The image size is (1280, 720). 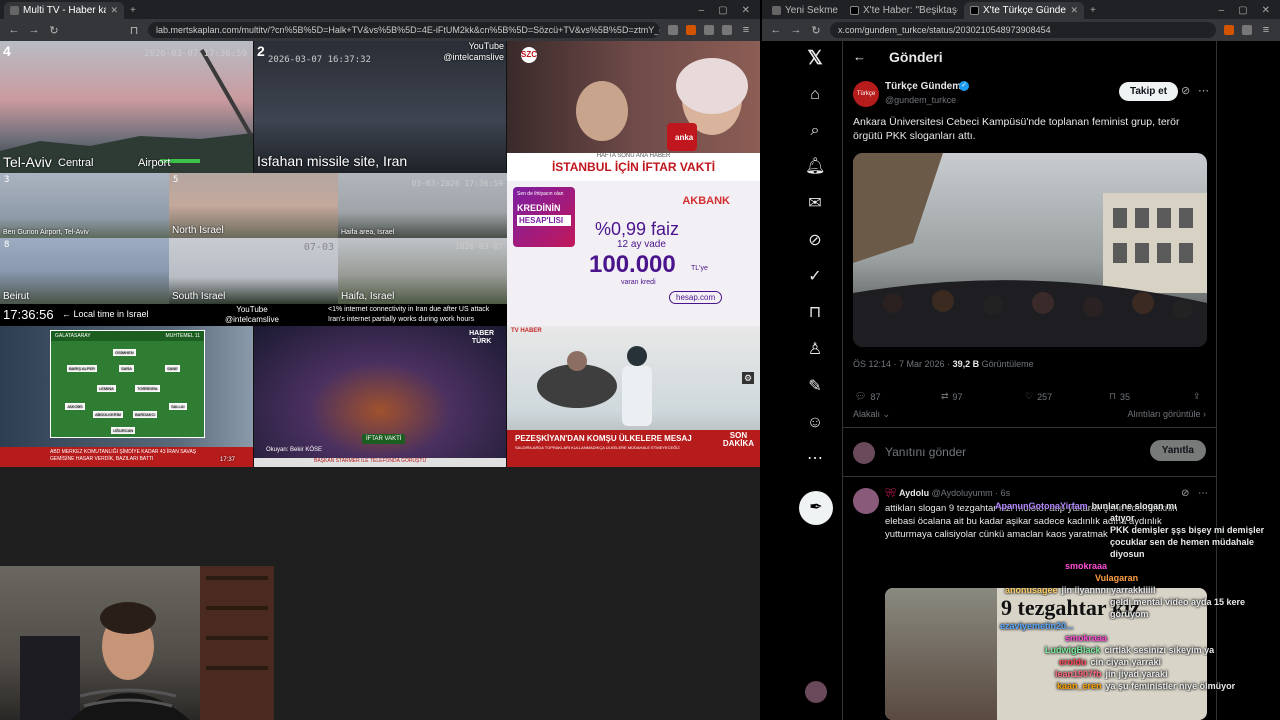 What do you see at coordinates (253, 205) in the screenshot?
I see `tv-cell-north-israel: 5 North Israel` at bounding box center [253, 205].